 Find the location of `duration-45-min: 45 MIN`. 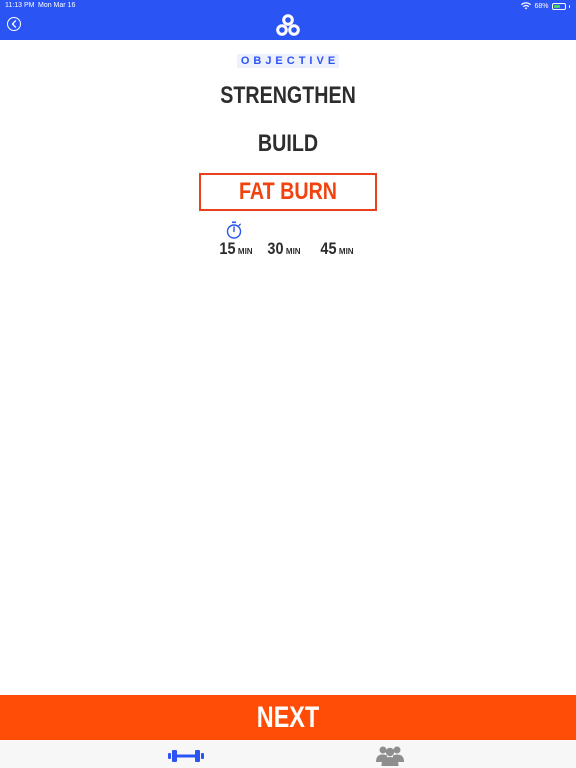

duration-45-min: 45 MIN is located at coordinates (336, 249).